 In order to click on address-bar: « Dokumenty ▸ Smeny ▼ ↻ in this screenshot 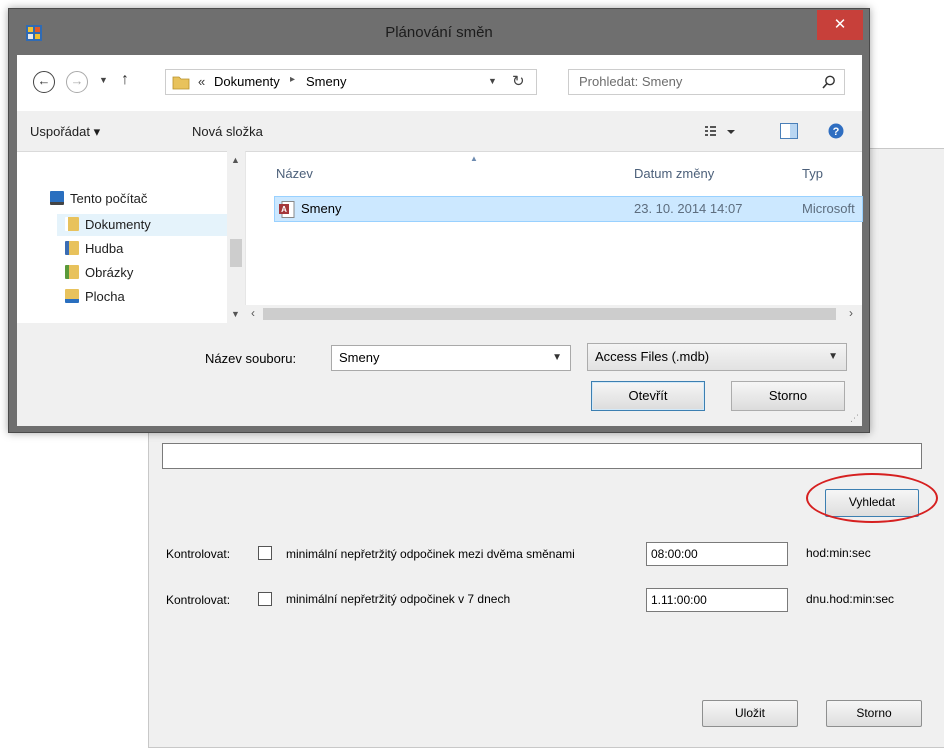, I will do `click(351, 82)`.